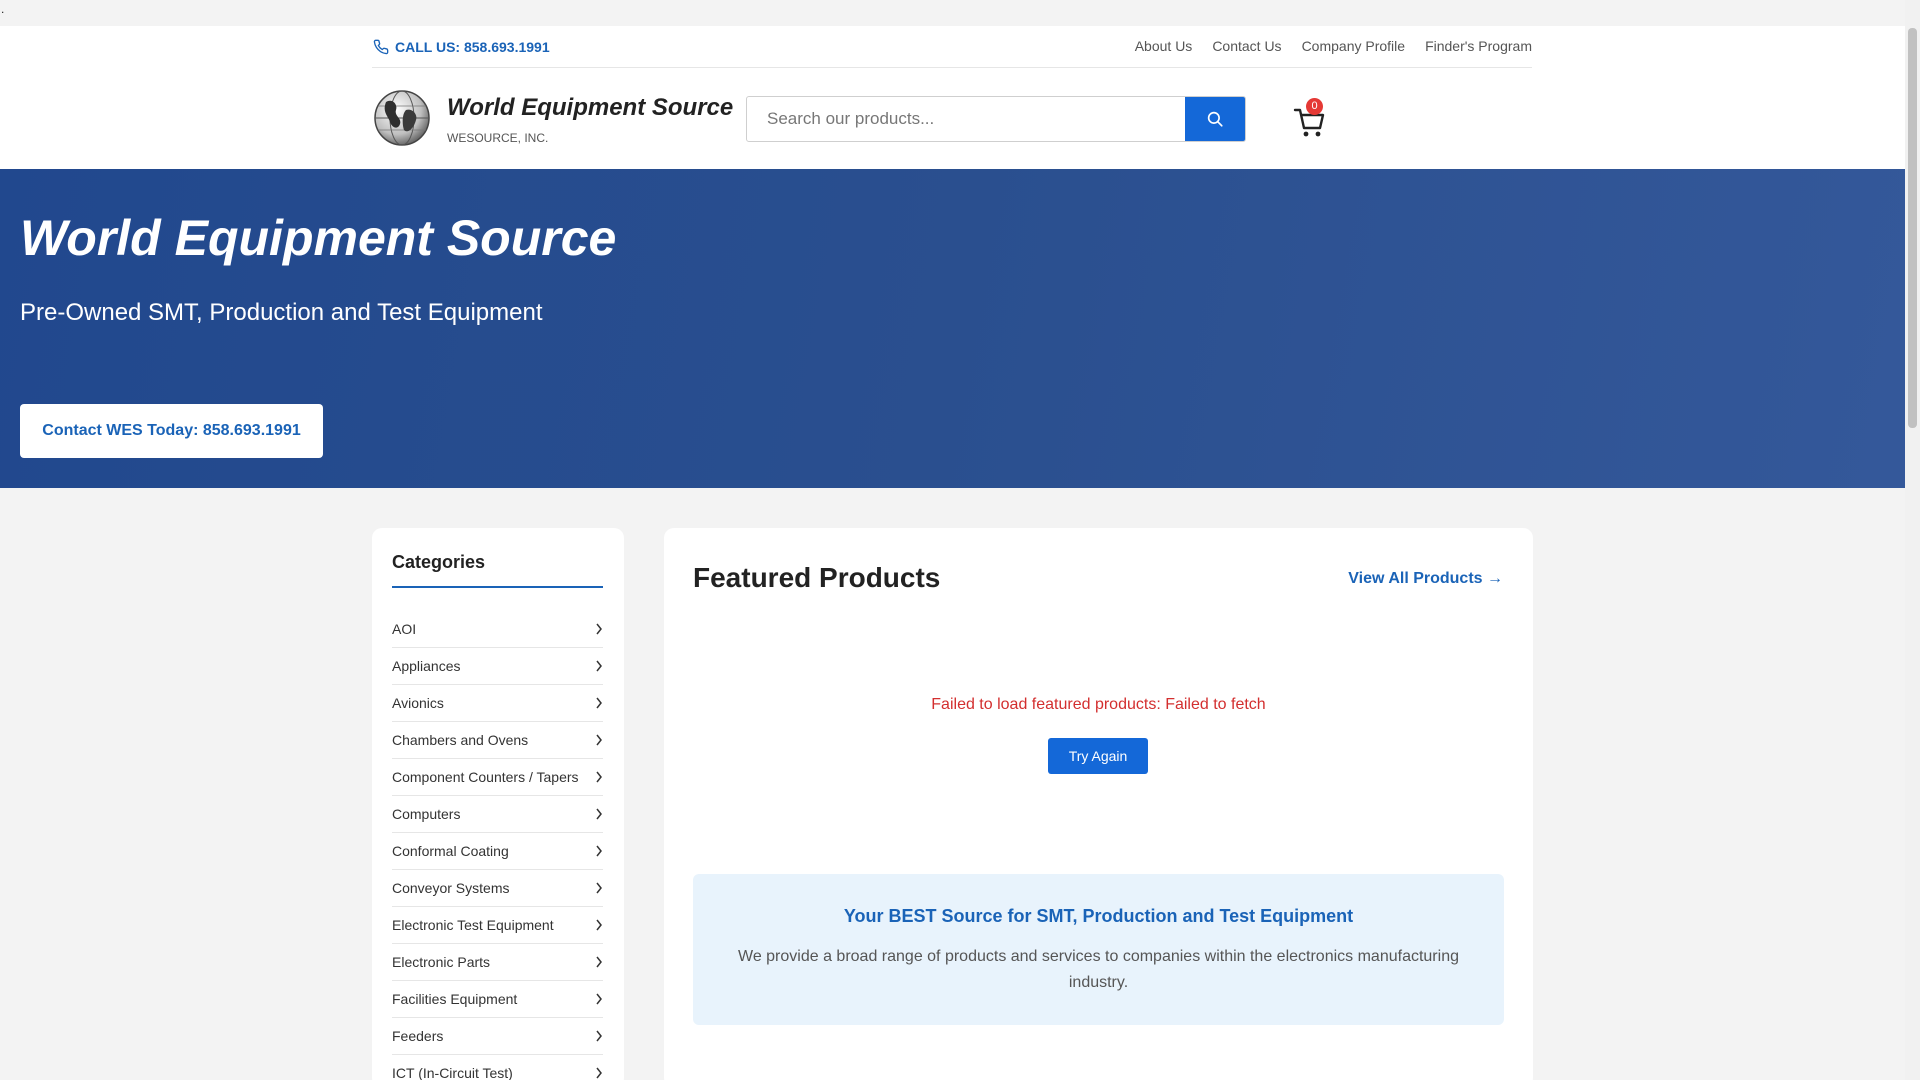 The image size is (1920, 1080). Describe the element at coordinates (1314, 106) in the screenshot. I see `cart-count-badge: 0` at that location.